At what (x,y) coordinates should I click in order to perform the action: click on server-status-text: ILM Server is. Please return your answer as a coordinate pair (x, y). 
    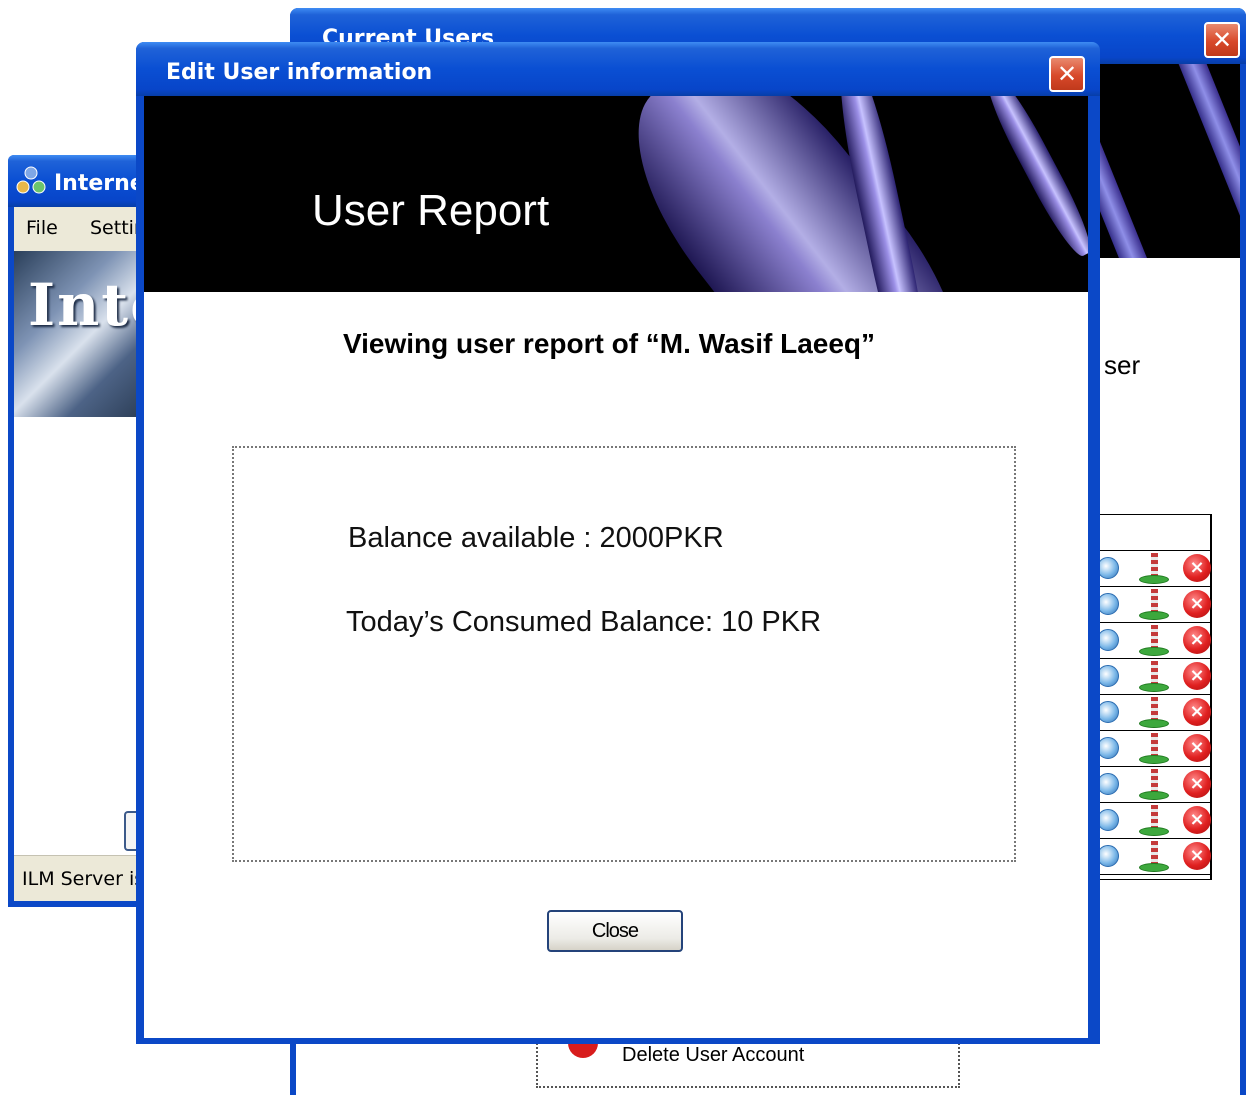
    Looking at the image, I should click on (83, 879).